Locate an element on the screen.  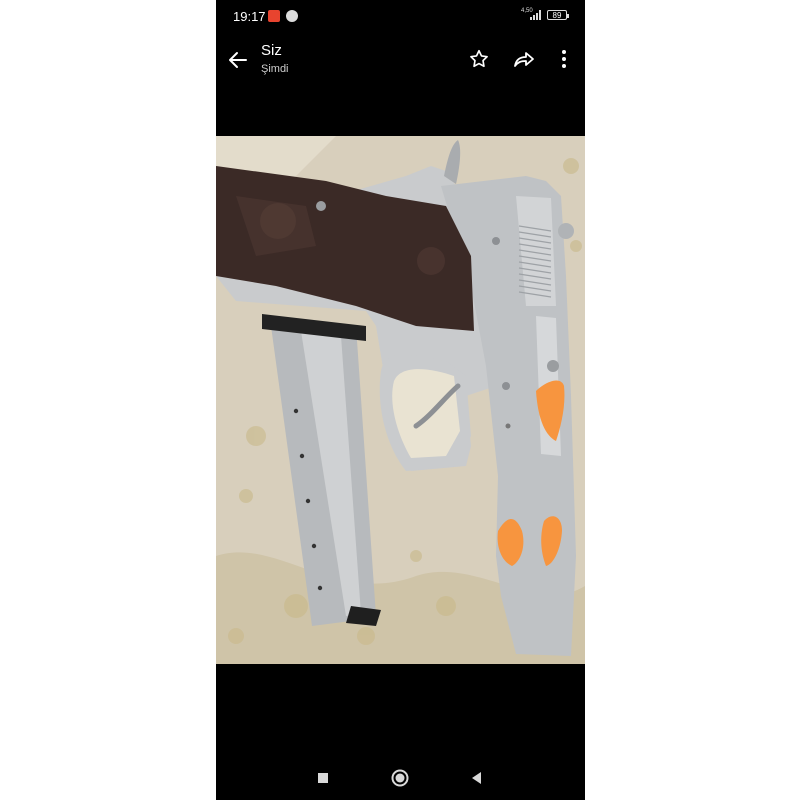
back-arrow-icon is located at coordinates (238, 60).